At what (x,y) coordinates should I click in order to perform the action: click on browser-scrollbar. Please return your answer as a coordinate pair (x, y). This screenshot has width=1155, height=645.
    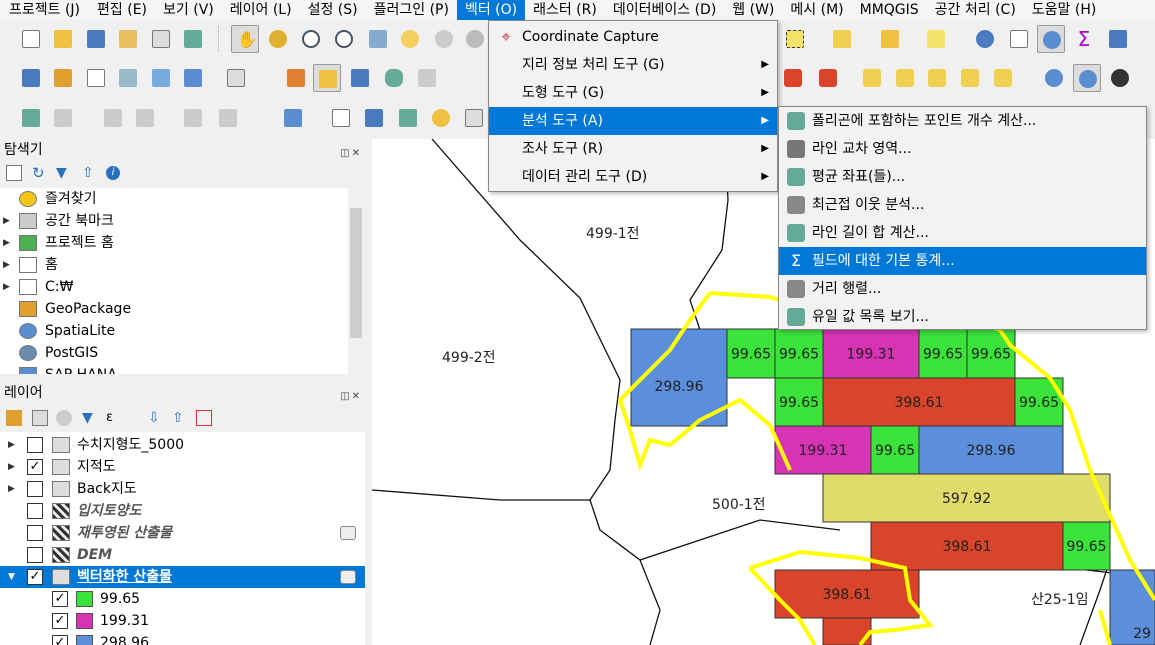
    Looking at the image, I should click on (356, 281).